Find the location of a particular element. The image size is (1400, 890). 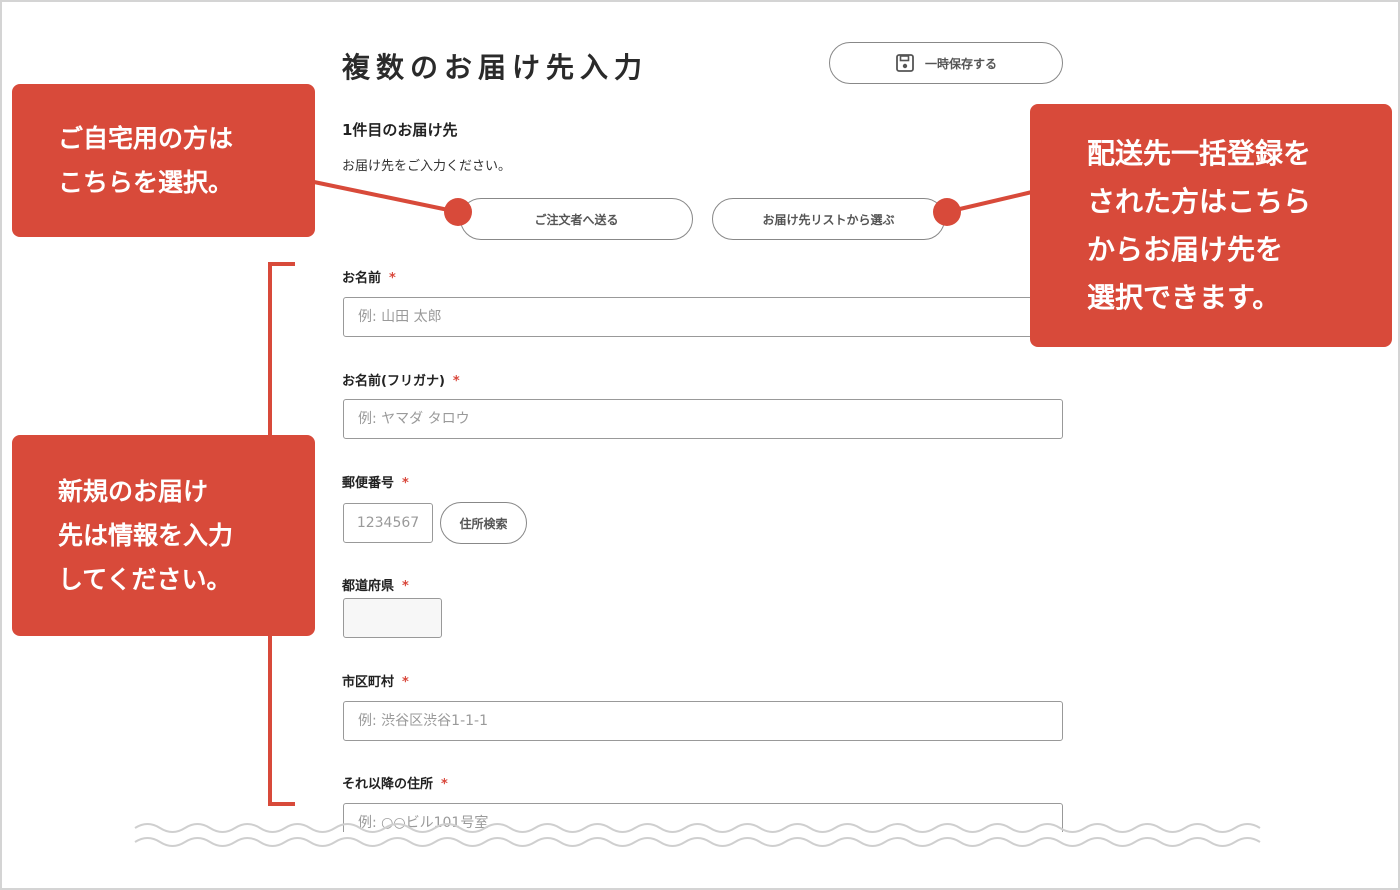

city-label-text: 市区町村 is located at coordinates (368, 682).